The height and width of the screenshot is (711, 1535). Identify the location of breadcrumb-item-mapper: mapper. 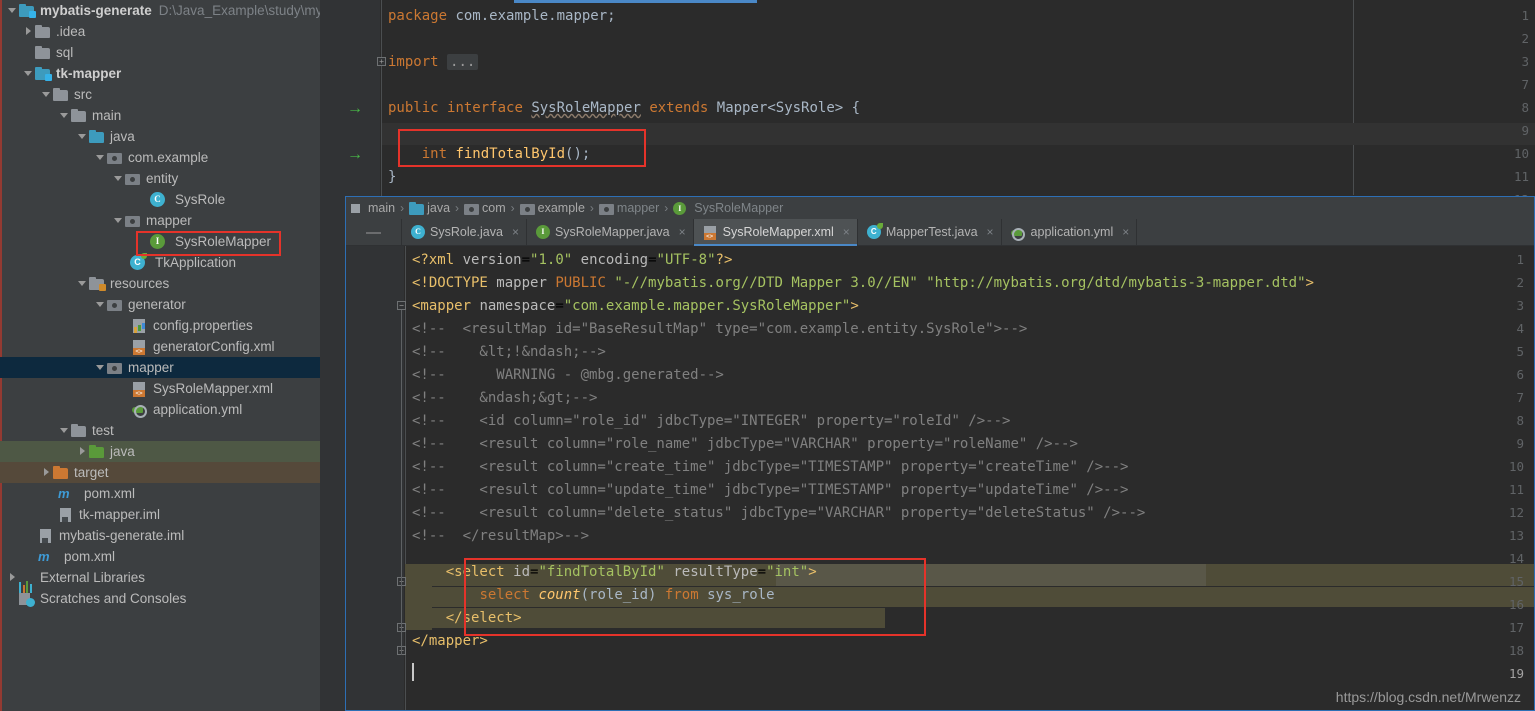
(628, 208).